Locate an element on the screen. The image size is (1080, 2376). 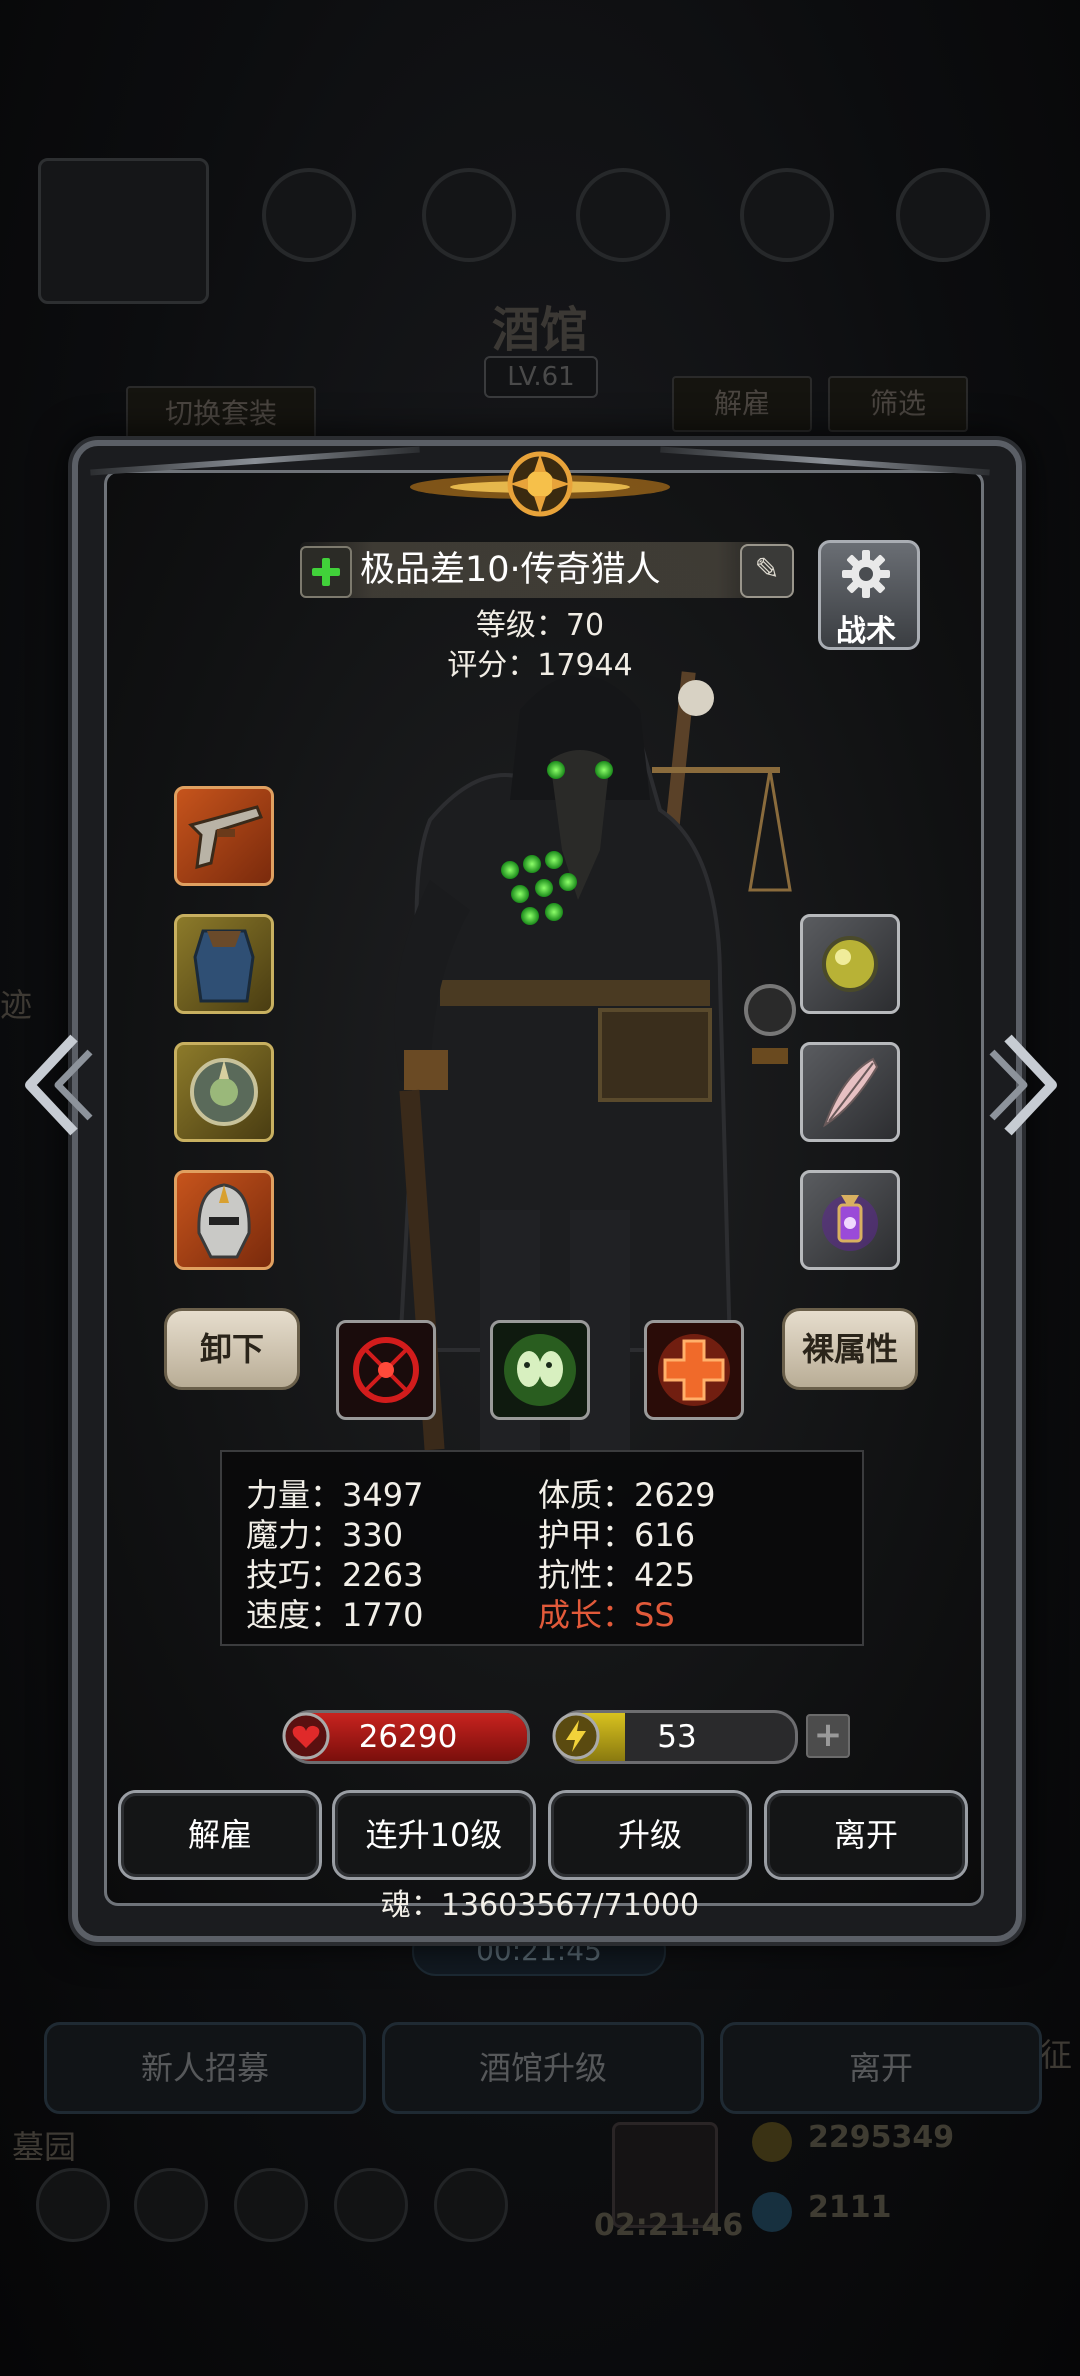
equipment-slot-orb is located at coordinates (850, 964).